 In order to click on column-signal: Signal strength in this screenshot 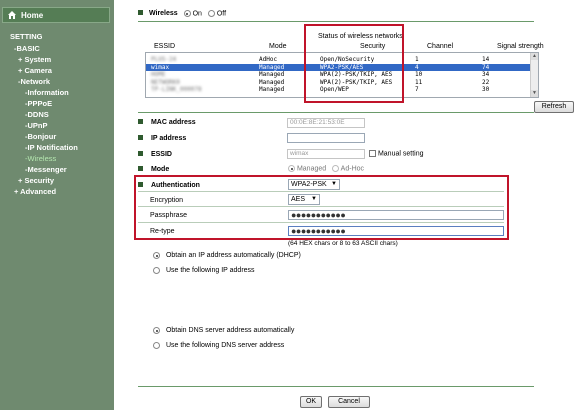, I will do `click(520, 46)`.